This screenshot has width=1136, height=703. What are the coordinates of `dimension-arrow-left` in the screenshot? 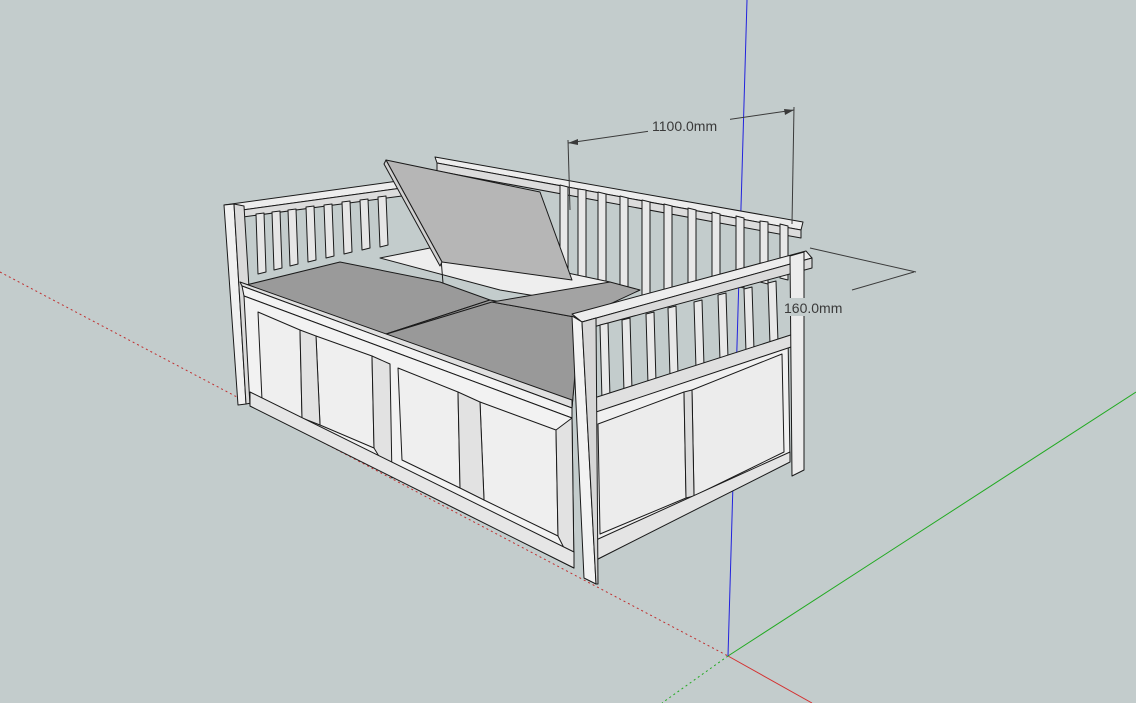 It's located at (573, 142).